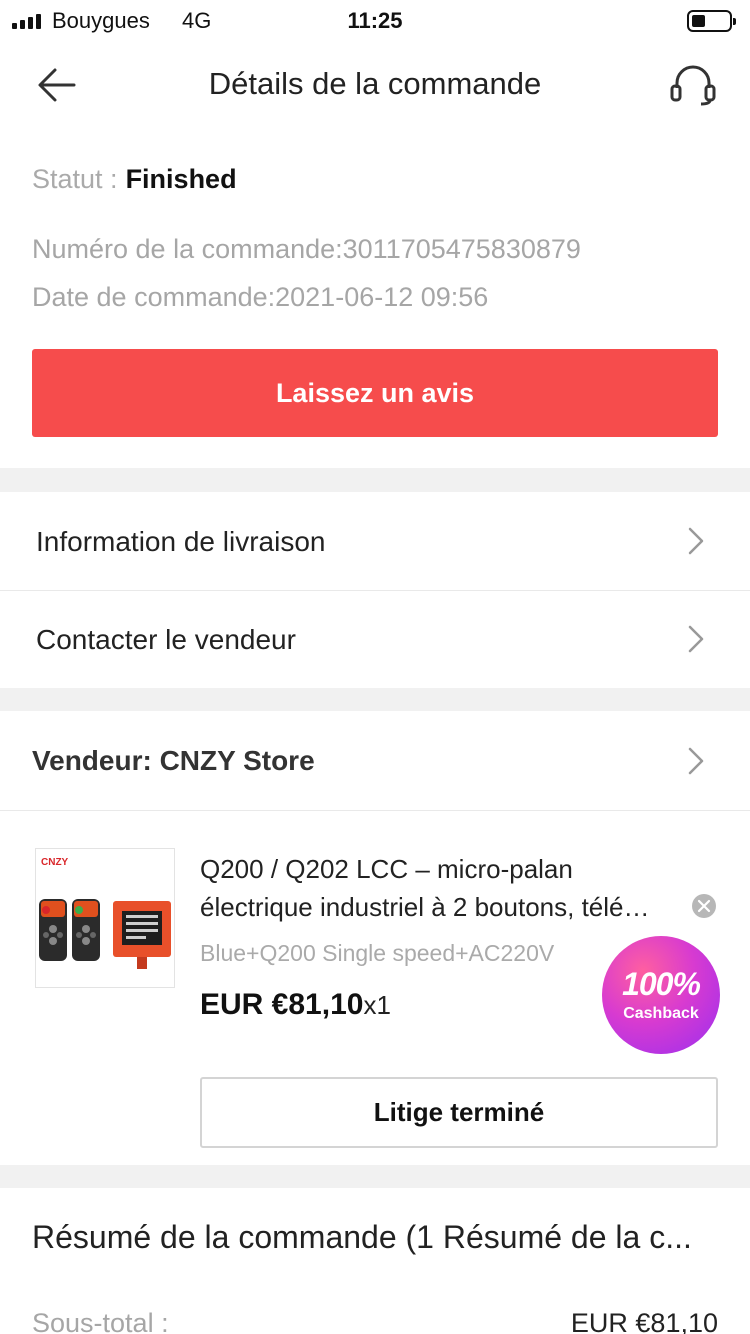  I want to click on subtotal-label: Sous-total :, so click(100, 1321).